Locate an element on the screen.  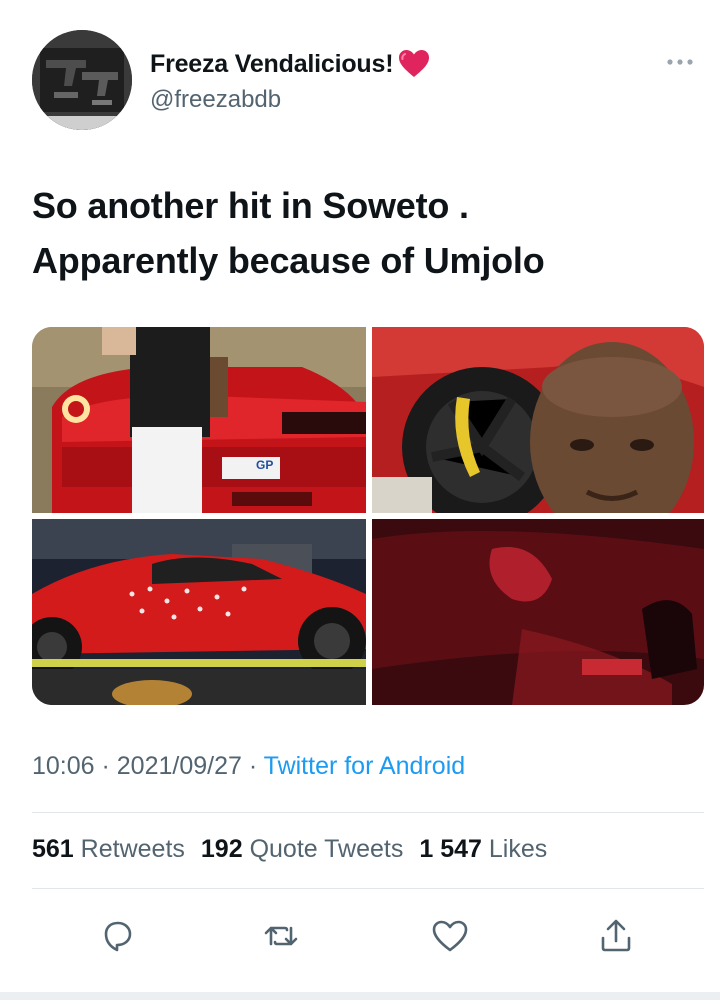
quotes-stat: 192 Quote Tweets is located at coordinates (302, 849).